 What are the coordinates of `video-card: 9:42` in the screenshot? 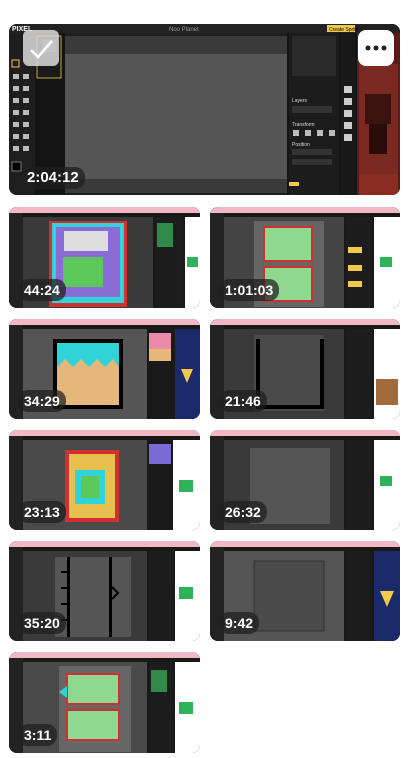 It's located at (305, 591).